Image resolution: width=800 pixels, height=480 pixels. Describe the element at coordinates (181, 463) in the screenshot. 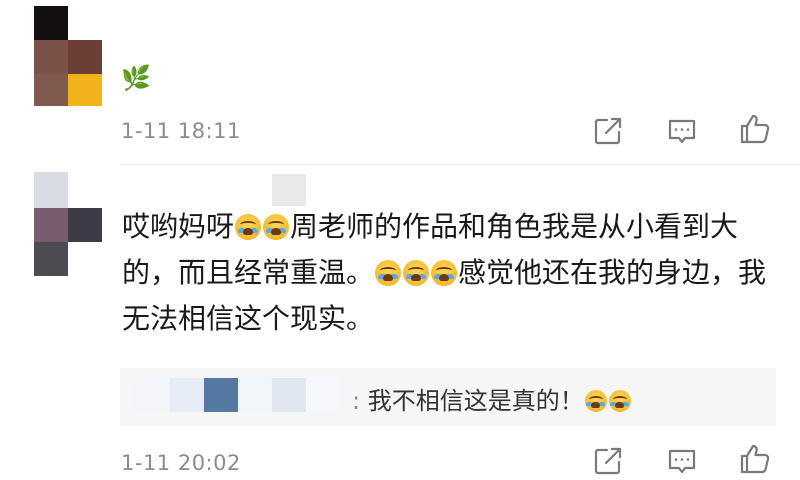

I see `timestamp: 1-11 20:02` at that location.